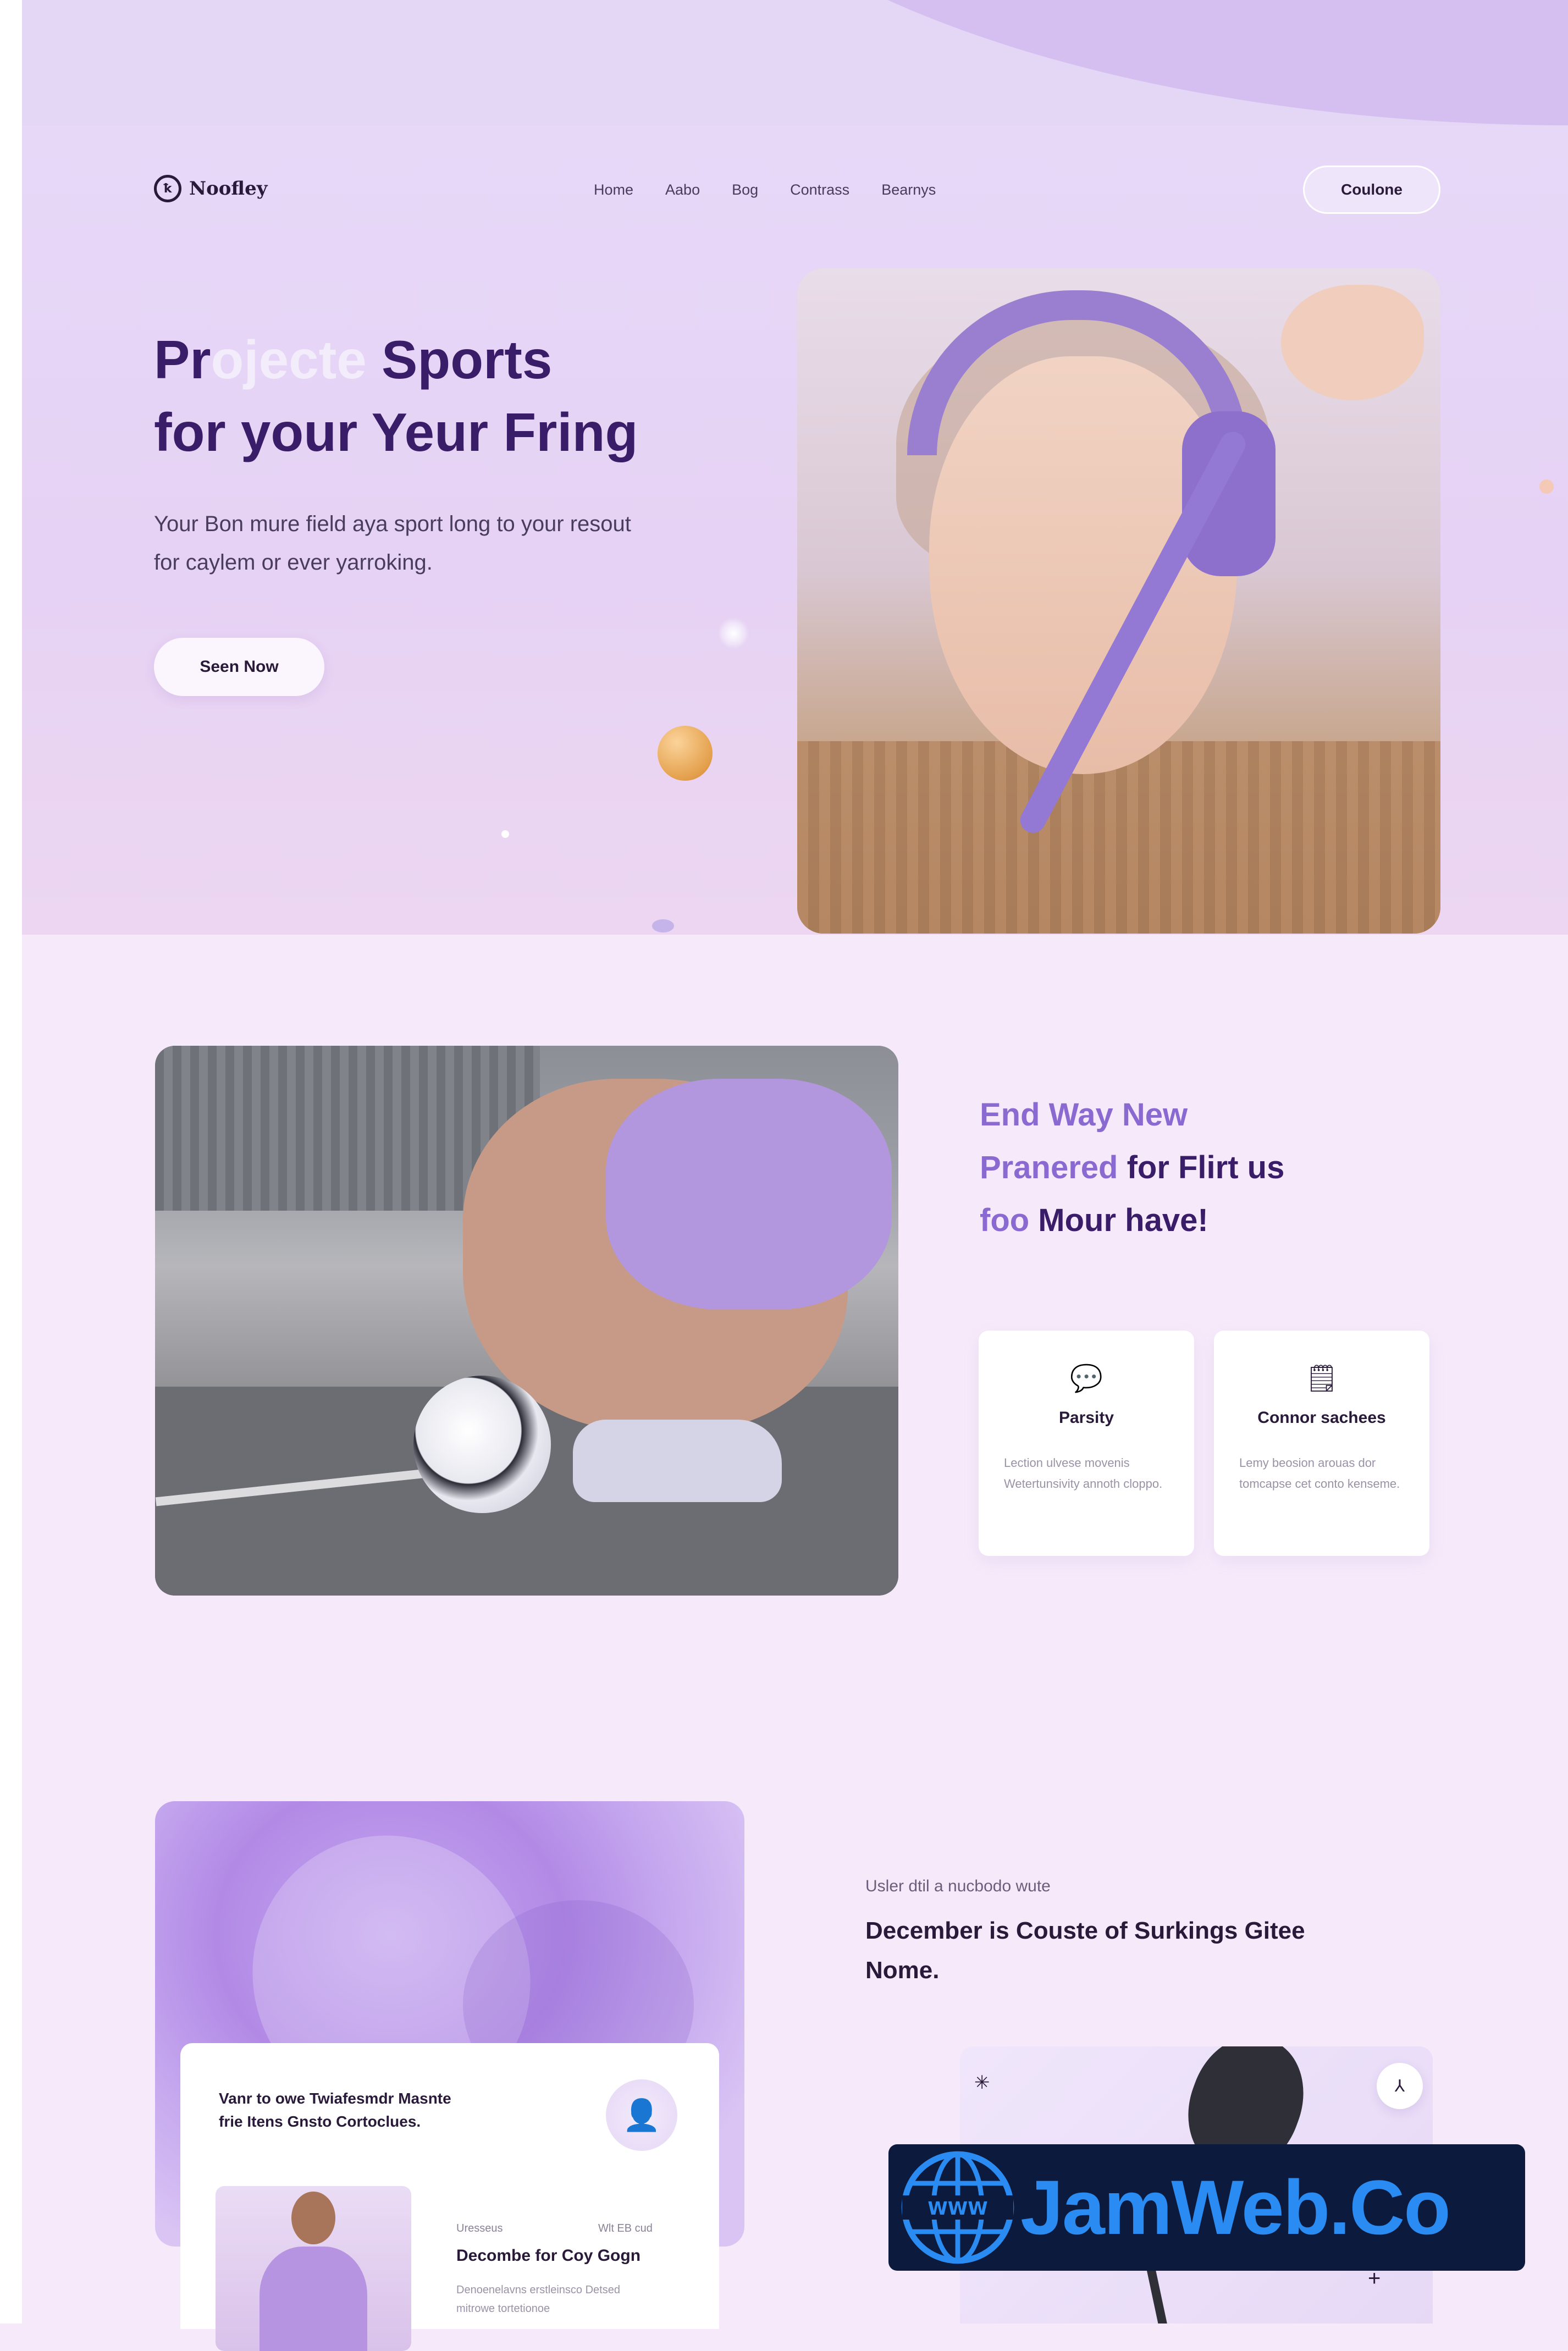 Image resolution: width=1568 pixels, height=2351 pixels. Describe the element at coordinates (1118, 601) in the screenshot. I see `hero-photo` at that location.